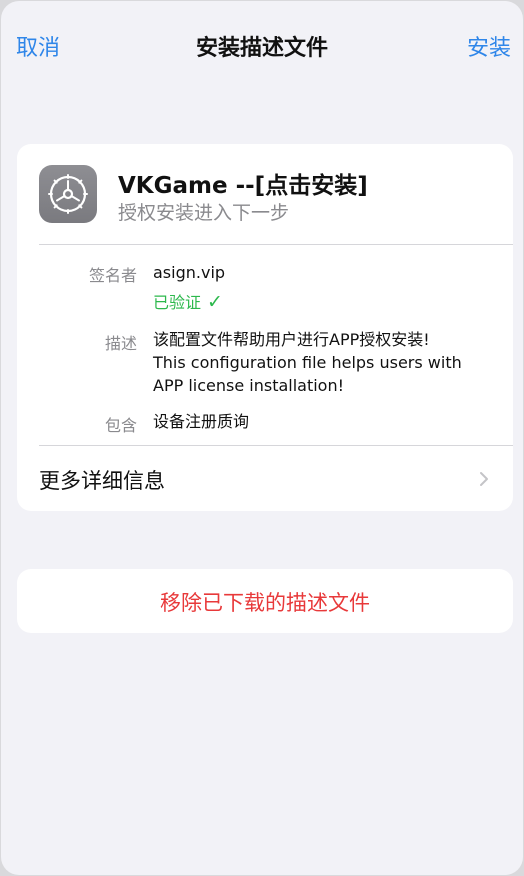 This screenshot has height=876, width=524. What do you see at coordinates (484, 479) in the screenshot?
I see `chevron-right-icon` at bounding box center [484, 479].